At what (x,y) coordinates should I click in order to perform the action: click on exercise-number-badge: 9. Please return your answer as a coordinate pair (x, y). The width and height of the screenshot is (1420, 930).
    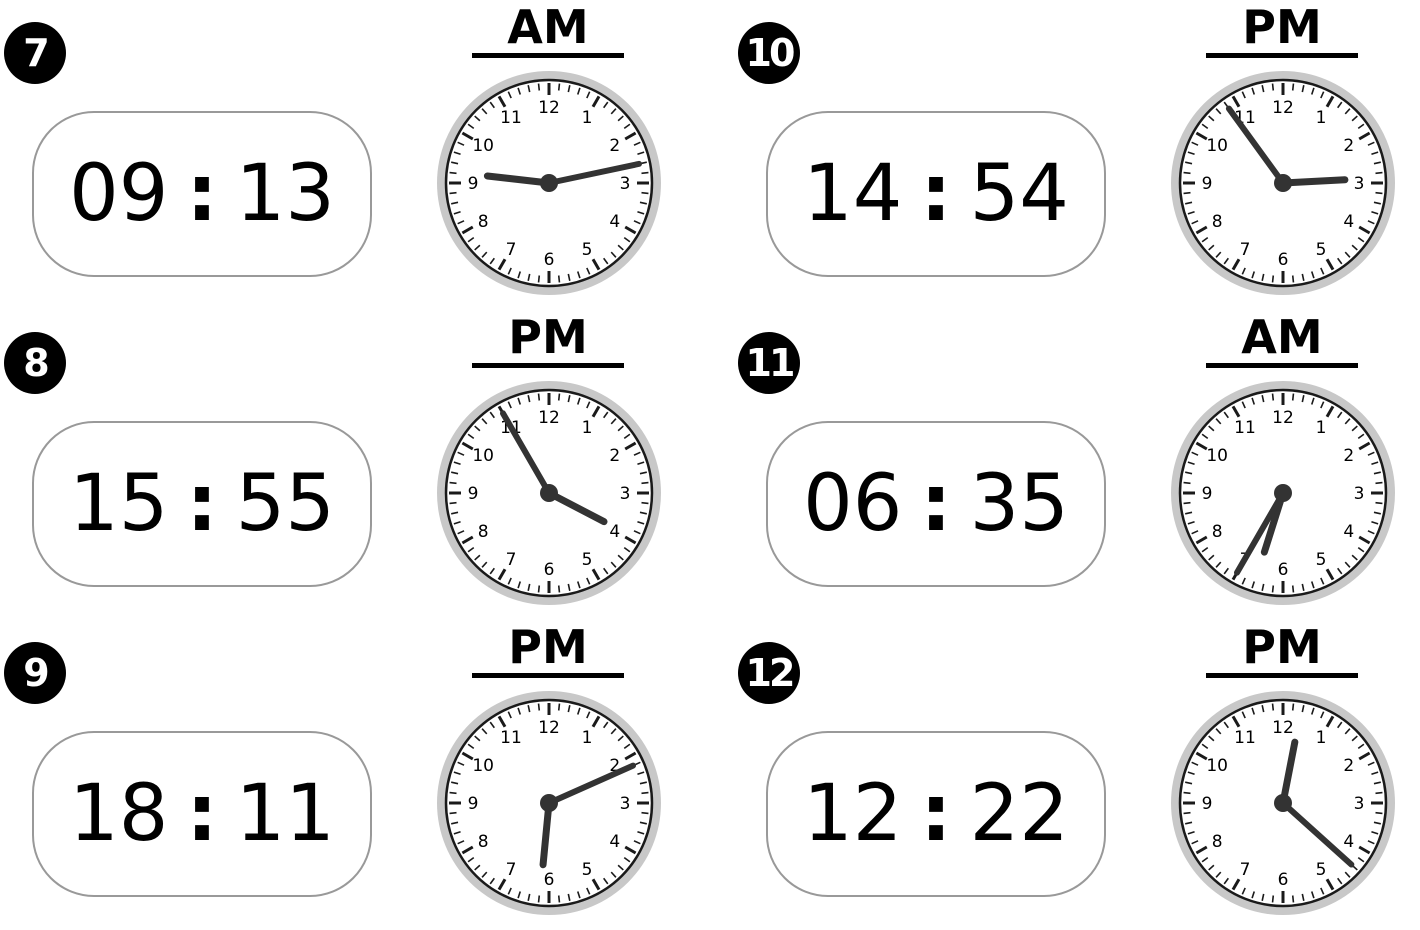
    Looking at the image, I should click on (35, 673).